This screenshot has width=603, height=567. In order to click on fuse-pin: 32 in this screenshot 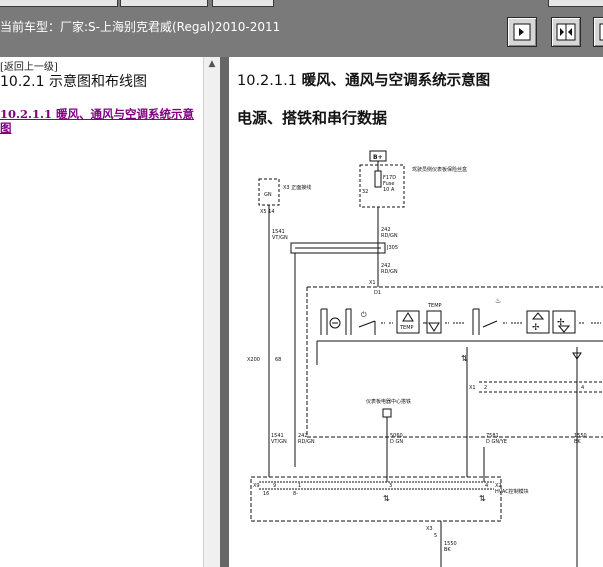, I will do `click(365, 192)`.